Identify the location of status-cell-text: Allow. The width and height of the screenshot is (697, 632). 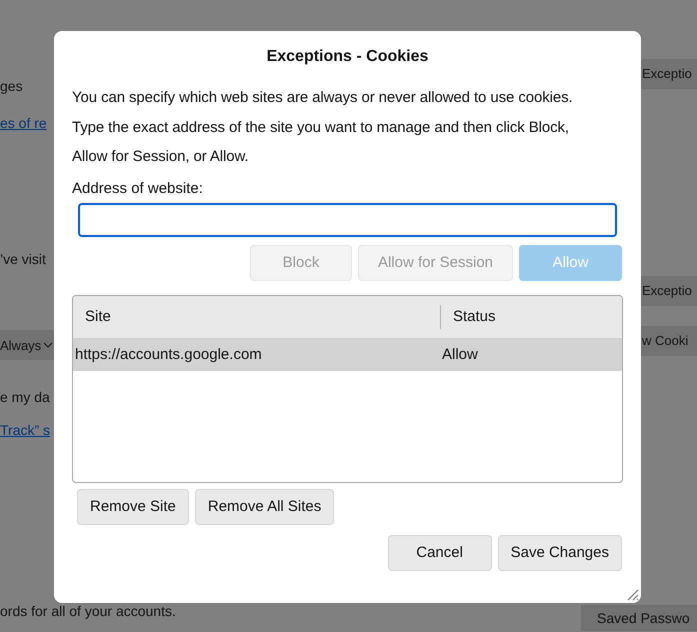
(459, 354).